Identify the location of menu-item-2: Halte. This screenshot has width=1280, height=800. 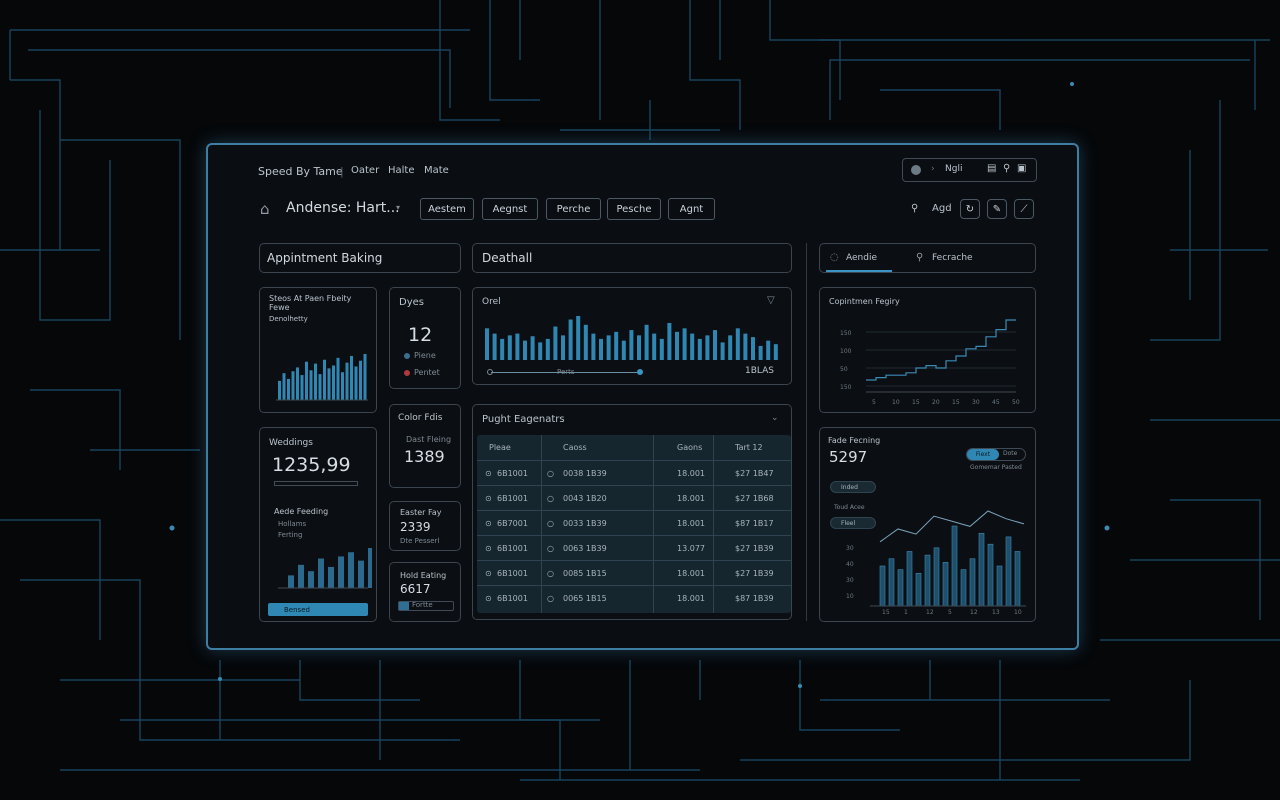
(401, 170).